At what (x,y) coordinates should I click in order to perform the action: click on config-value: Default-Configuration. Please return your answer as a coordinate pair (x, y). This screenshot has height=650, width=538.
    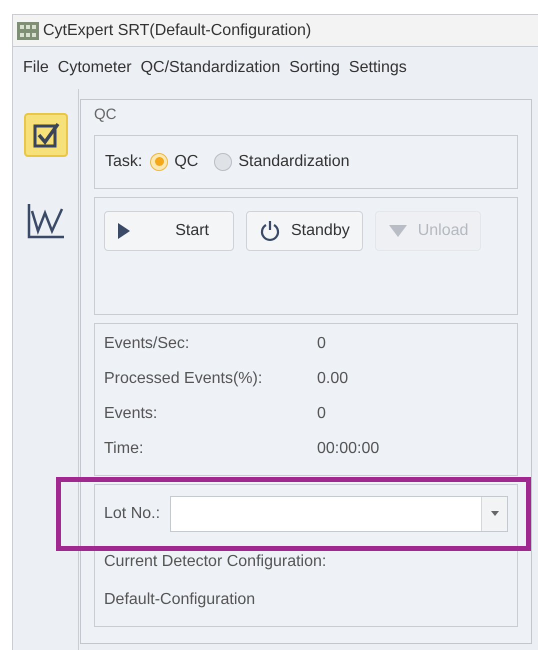
    Looking at the image, I should click on (180, 600).